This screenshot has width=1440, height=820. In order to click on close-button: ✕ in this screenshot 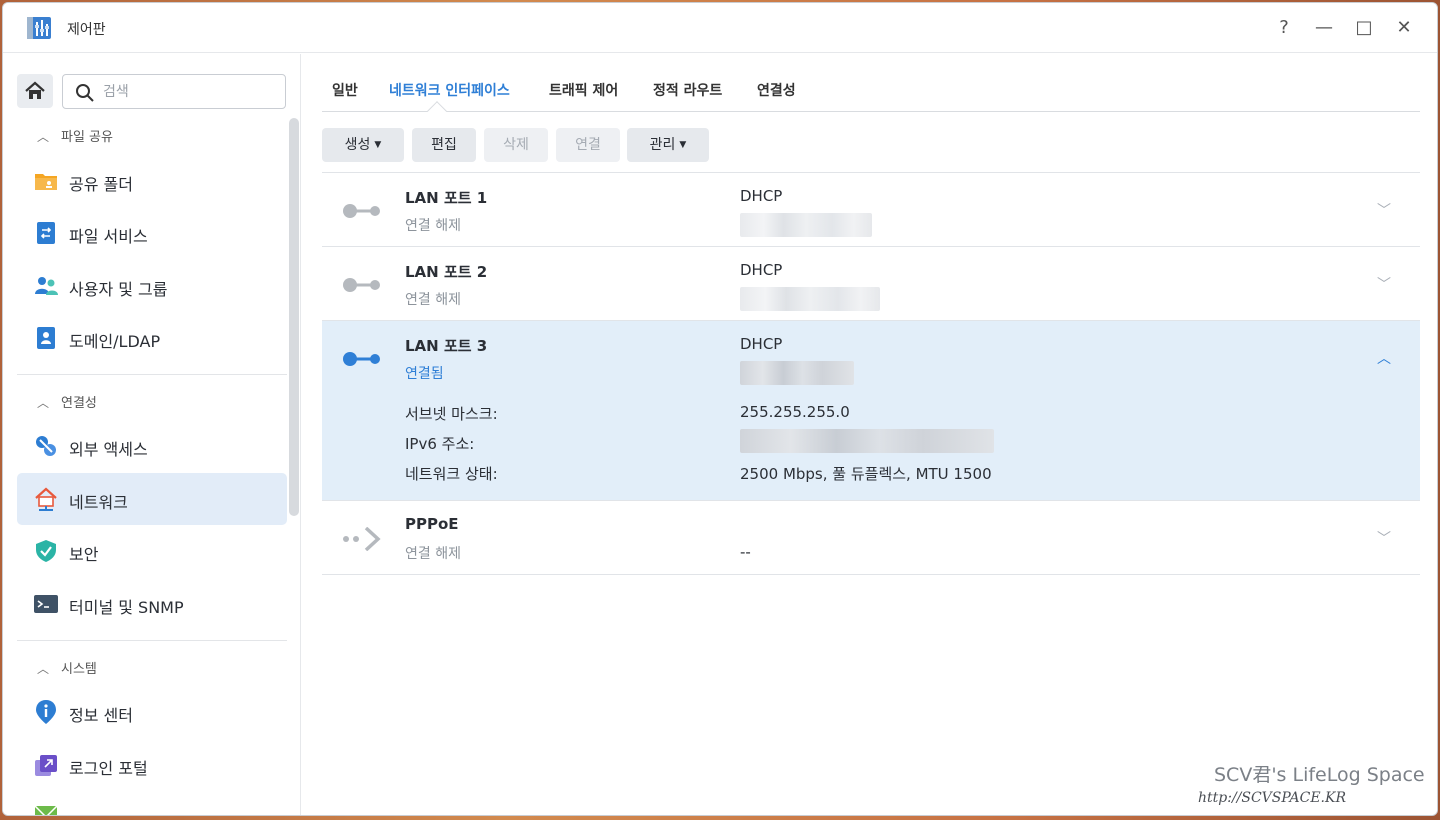, I will do `click(1404, 28)`.